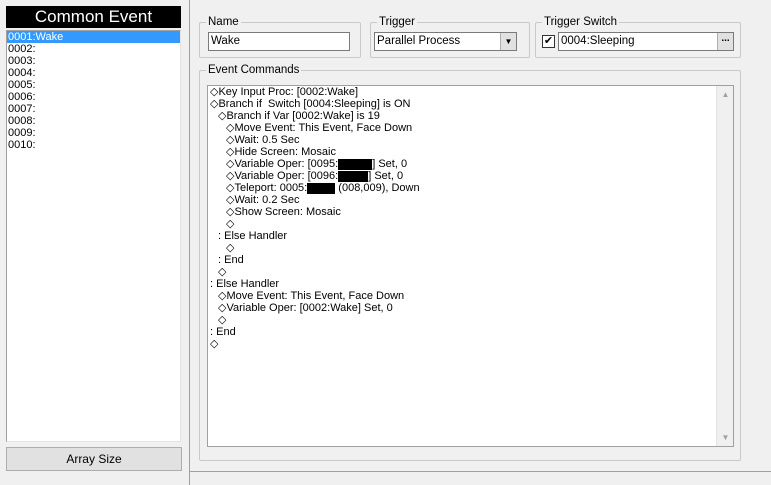  I want to click on common-event-item: 0006:, so click(93, 97).